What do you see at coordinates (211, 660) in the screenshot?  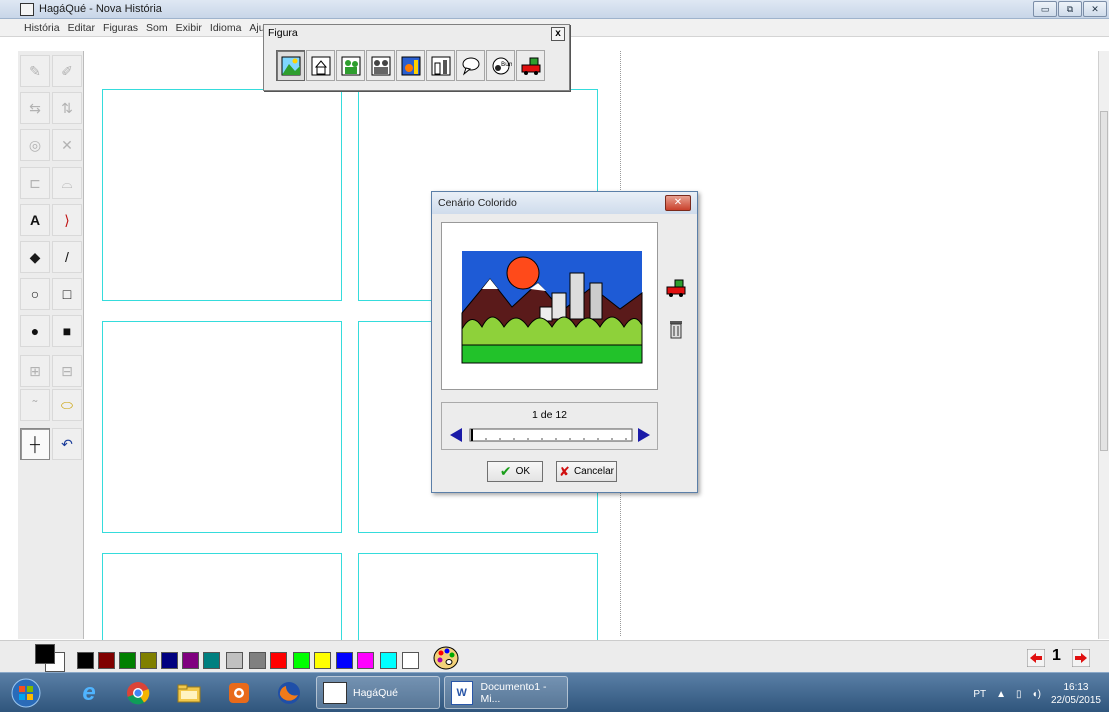 I see `palette-color-teal` at bounding box center [211, 660].